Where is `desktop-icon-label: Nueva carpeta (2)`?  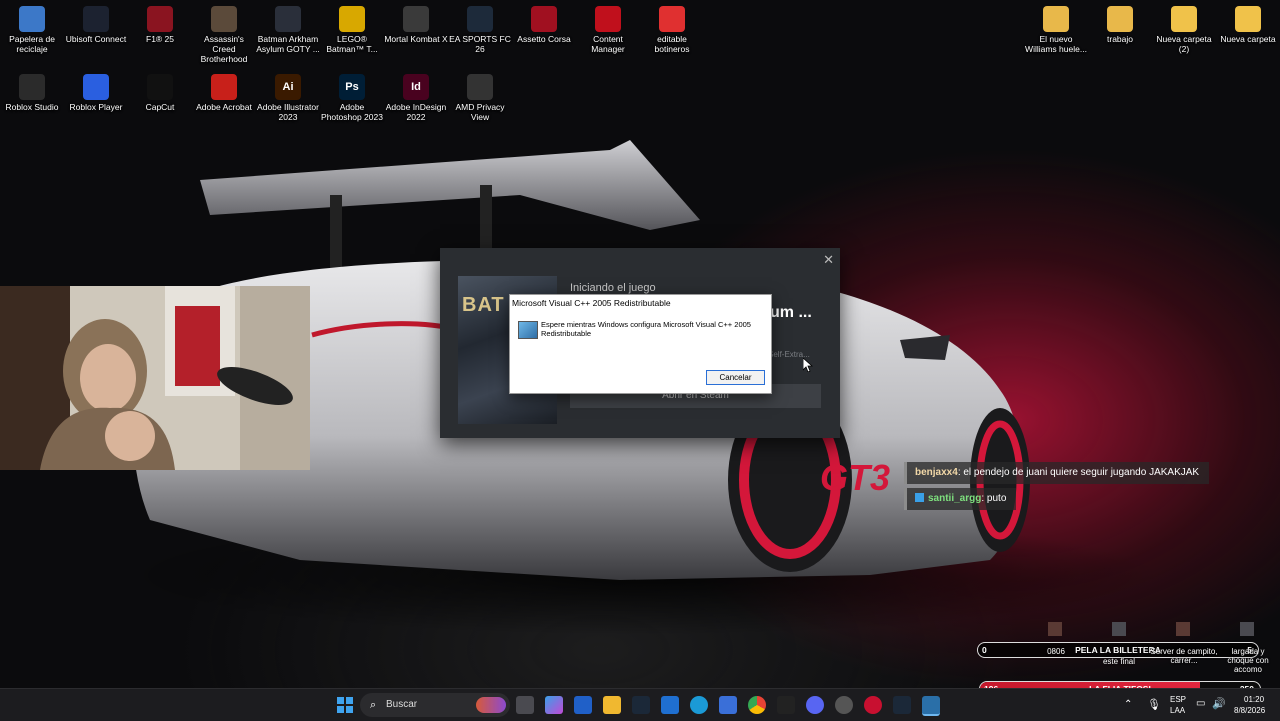 desktop-icon-label: Nueva carpeta (2) is located at coordinates (1184, 44).